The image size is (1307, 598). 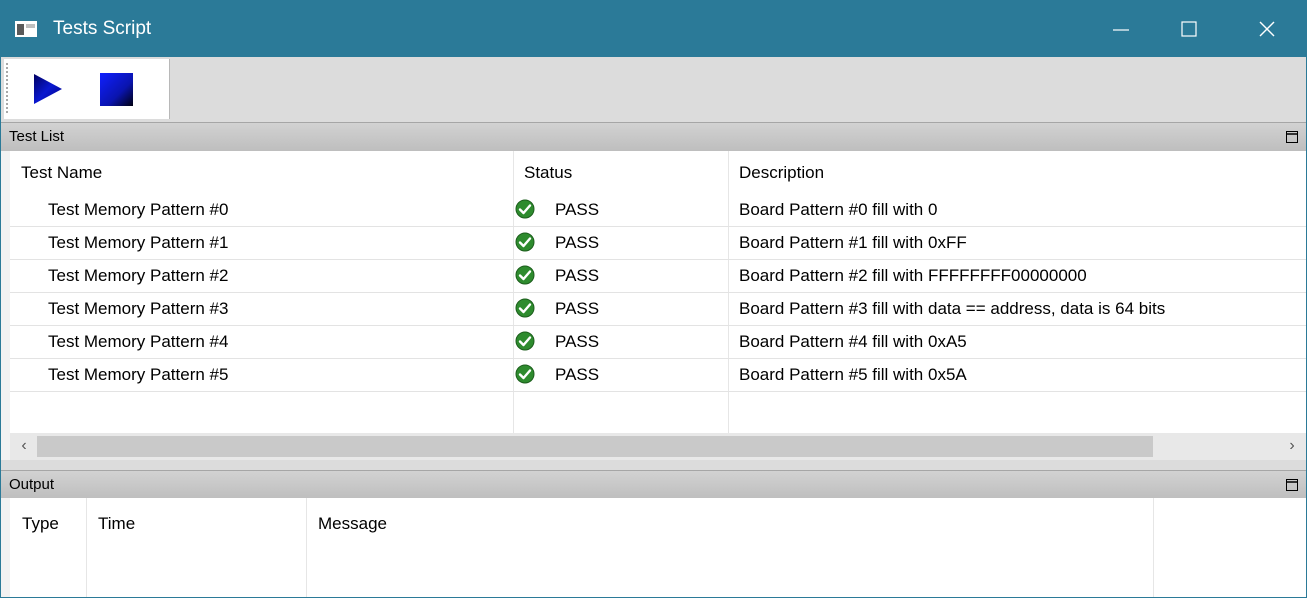 What do you see at coordinates (853, 374) in the screenshot?
I see `description-cell: Board Pattern #5 fill with 0x5A` at bounding box center [853, 374].